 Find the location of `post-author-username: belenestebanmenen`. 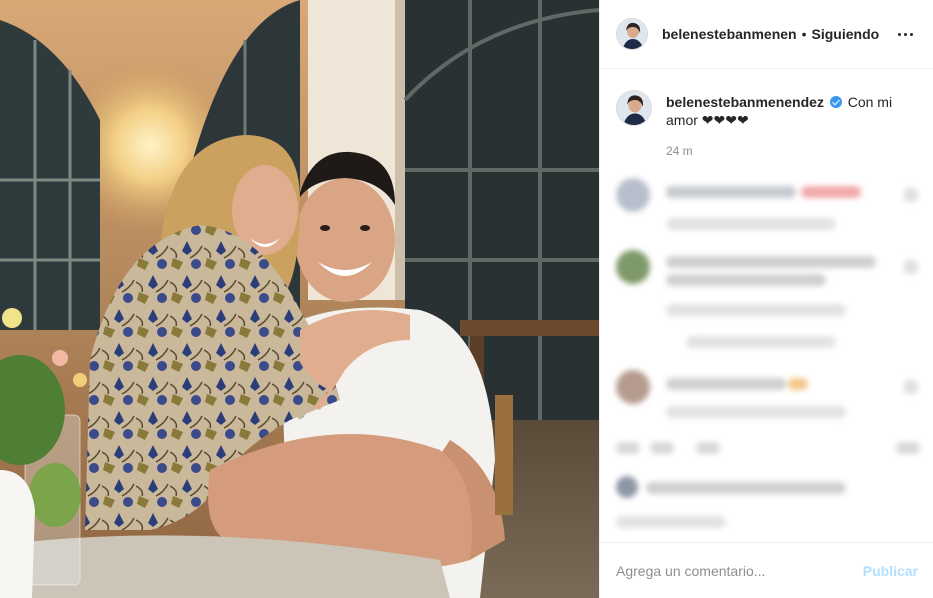

post-author-username: belenestebanmenen is located at coordinates (729, 34).